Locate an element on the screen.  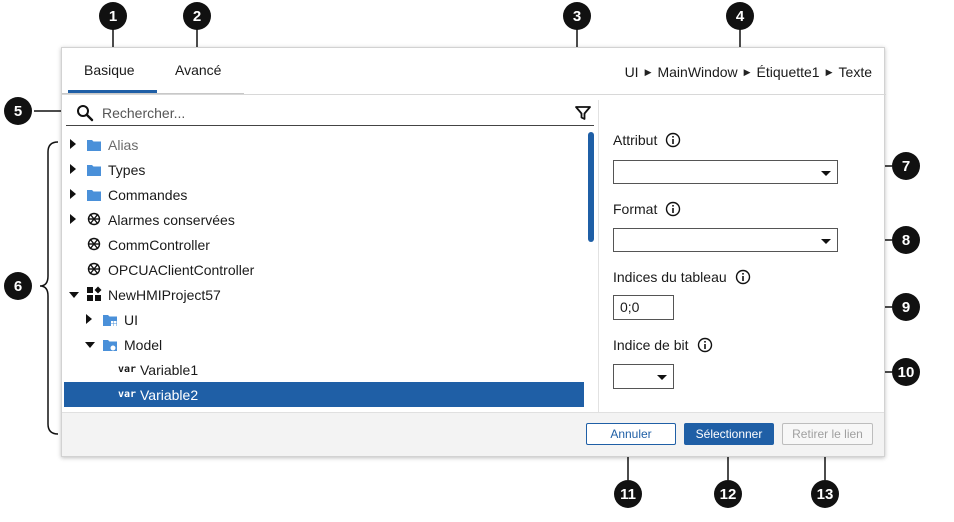
tab-avance: Avancé is located at coordinates (198, 70).